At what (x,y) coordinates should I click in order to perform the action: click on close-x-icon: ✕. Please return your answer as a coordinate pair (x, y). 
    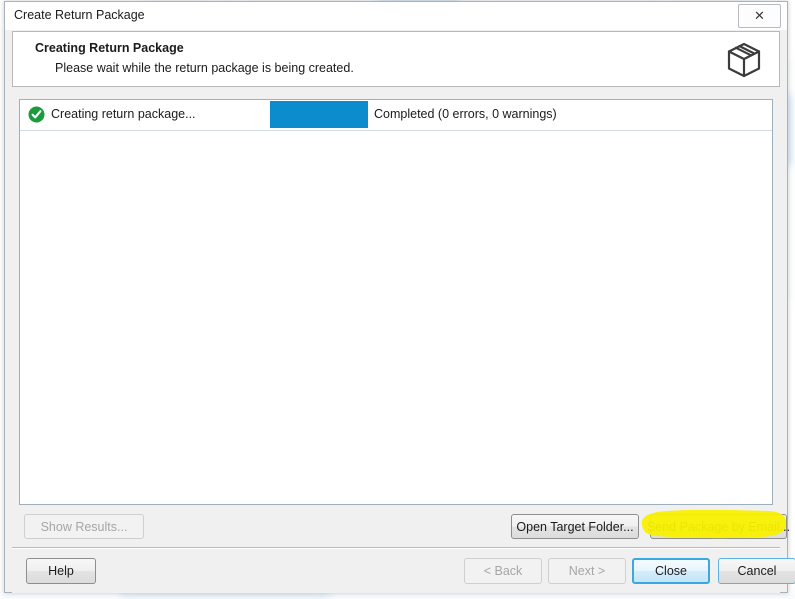
    Looking at the image, I should click on (759, 16).